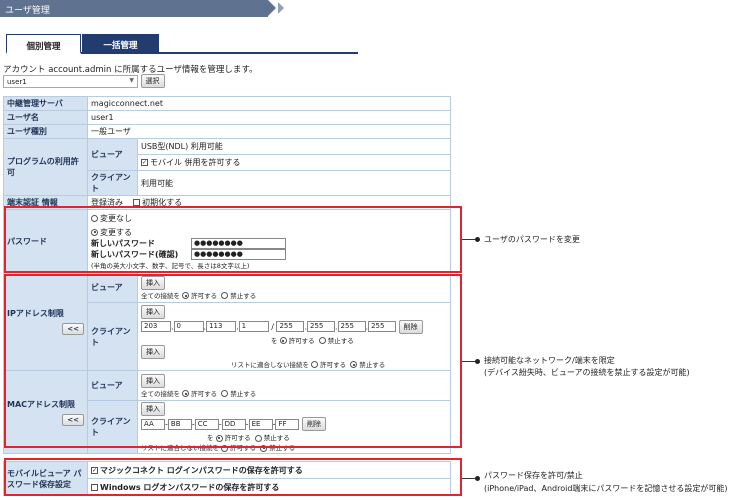 The image size is (752, 500). Describe the element at coordinates (477, 239) in the screenshot. I see `password-callout-dot-icon` at that location.